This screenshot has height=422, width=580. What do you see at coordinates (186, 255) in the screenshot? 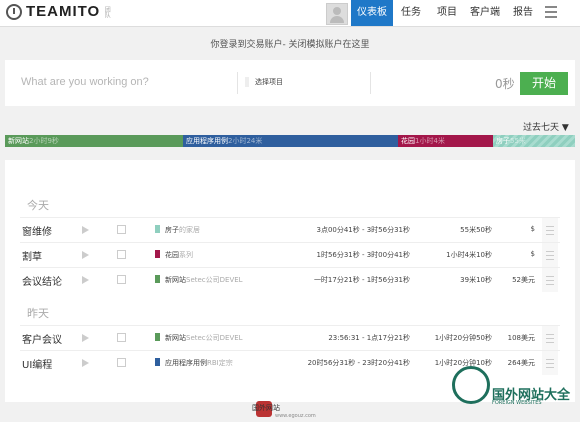
I see `client-name: 系列` at bounding box center [186, 255].